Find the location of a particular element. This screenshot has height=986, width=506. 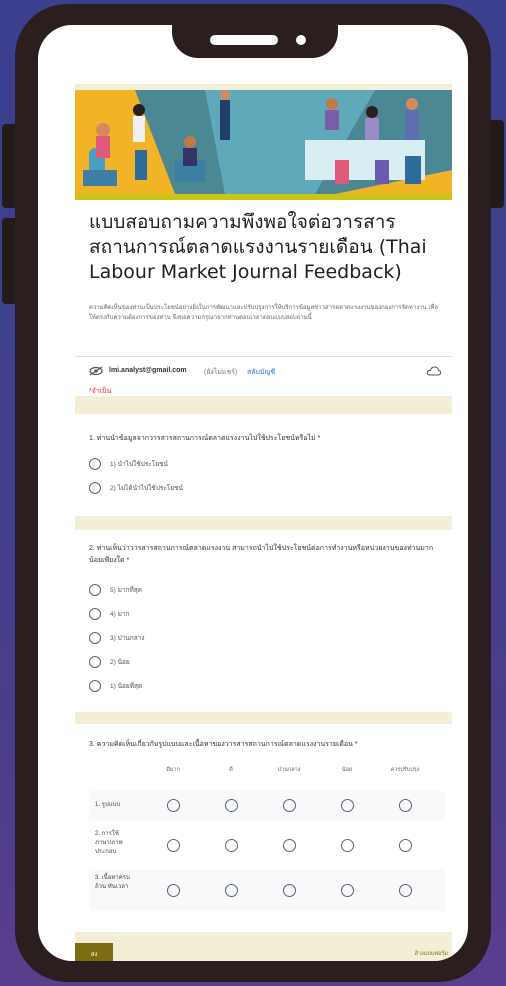

grid-row-label: 2. การใช้ภาษา/ภาพประกอบ is located at coordinates (109, 843).